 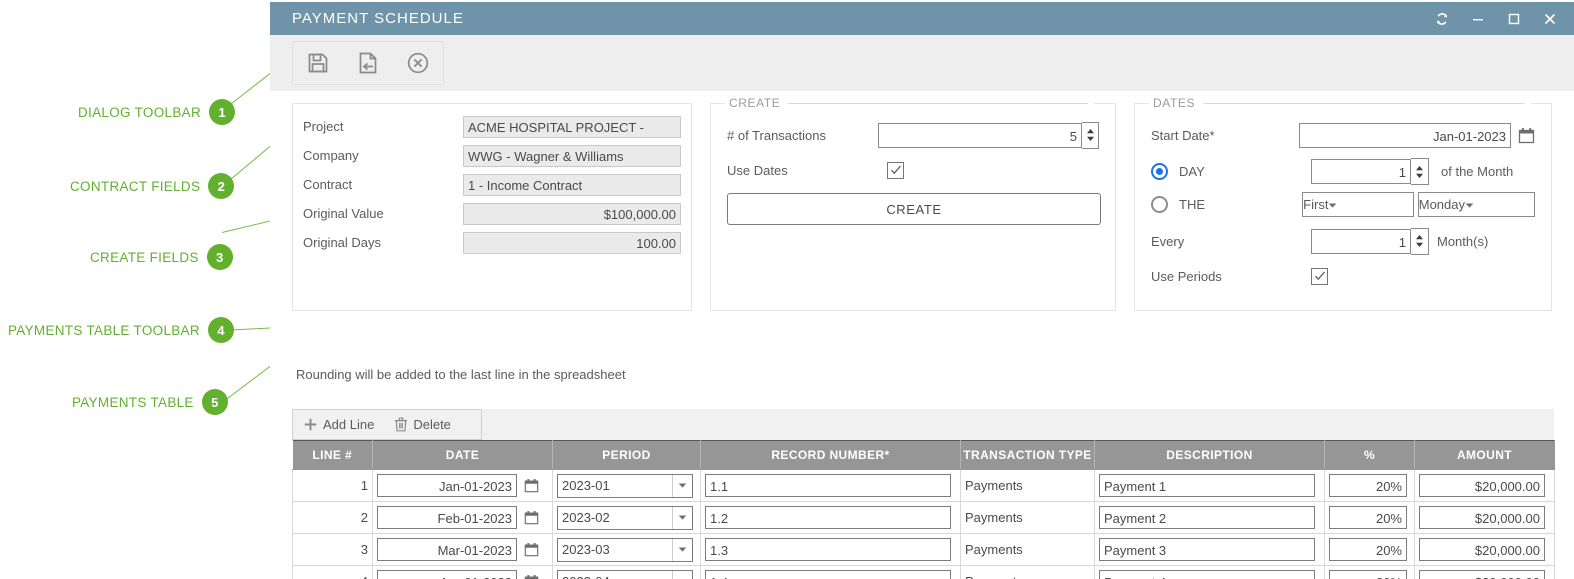 I want to click on cell-line-number: 4, so click(x=332, y=572).